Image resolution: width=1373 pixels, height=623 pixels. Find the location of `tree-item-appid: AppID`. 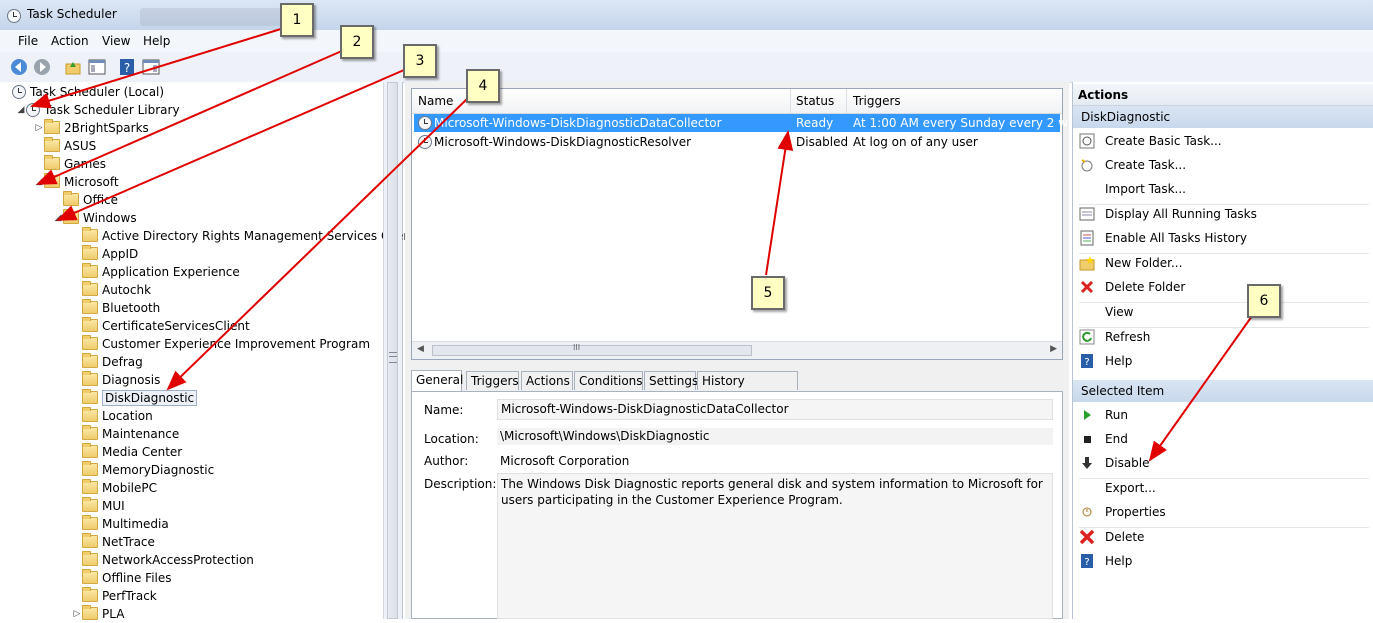

tree-item-appid: AppID is located at coordinates (105, 254).